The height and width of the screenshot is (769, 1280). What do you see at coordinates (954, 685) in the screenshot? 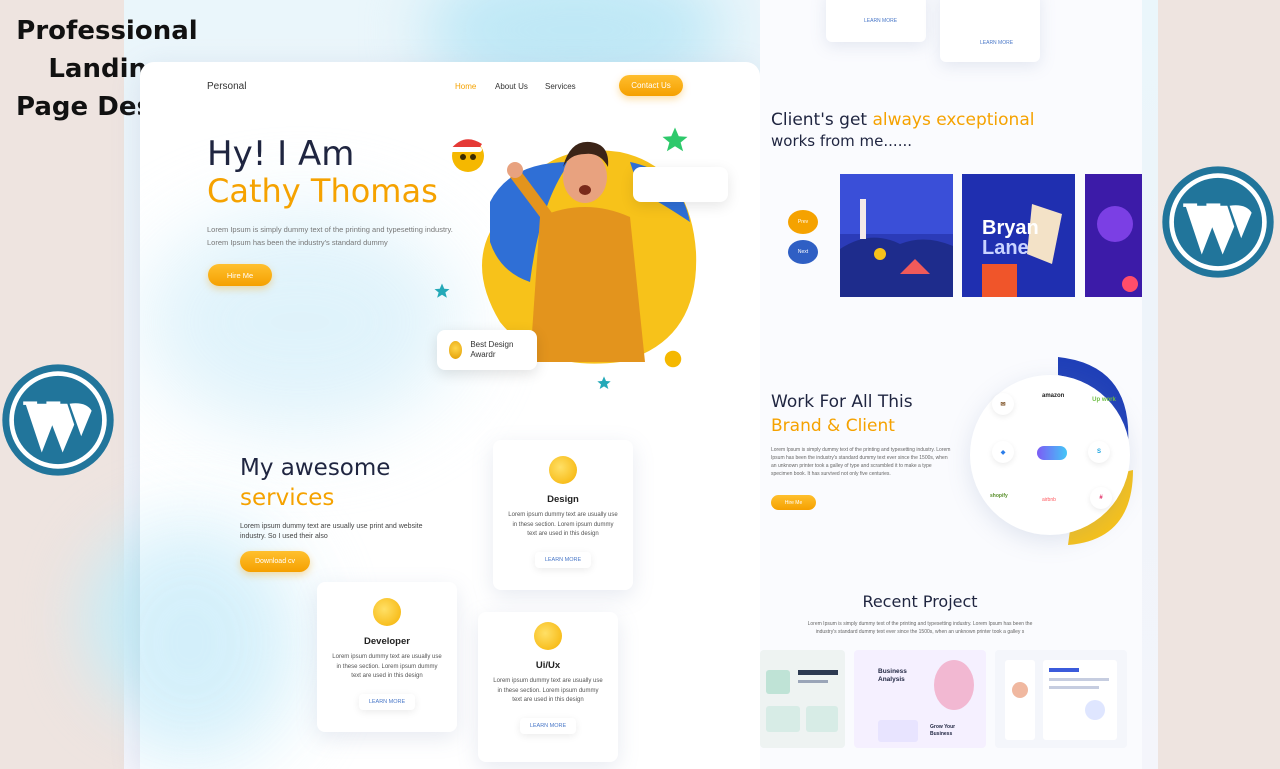
I see `project-avatar` at bounding box center [954, 685].